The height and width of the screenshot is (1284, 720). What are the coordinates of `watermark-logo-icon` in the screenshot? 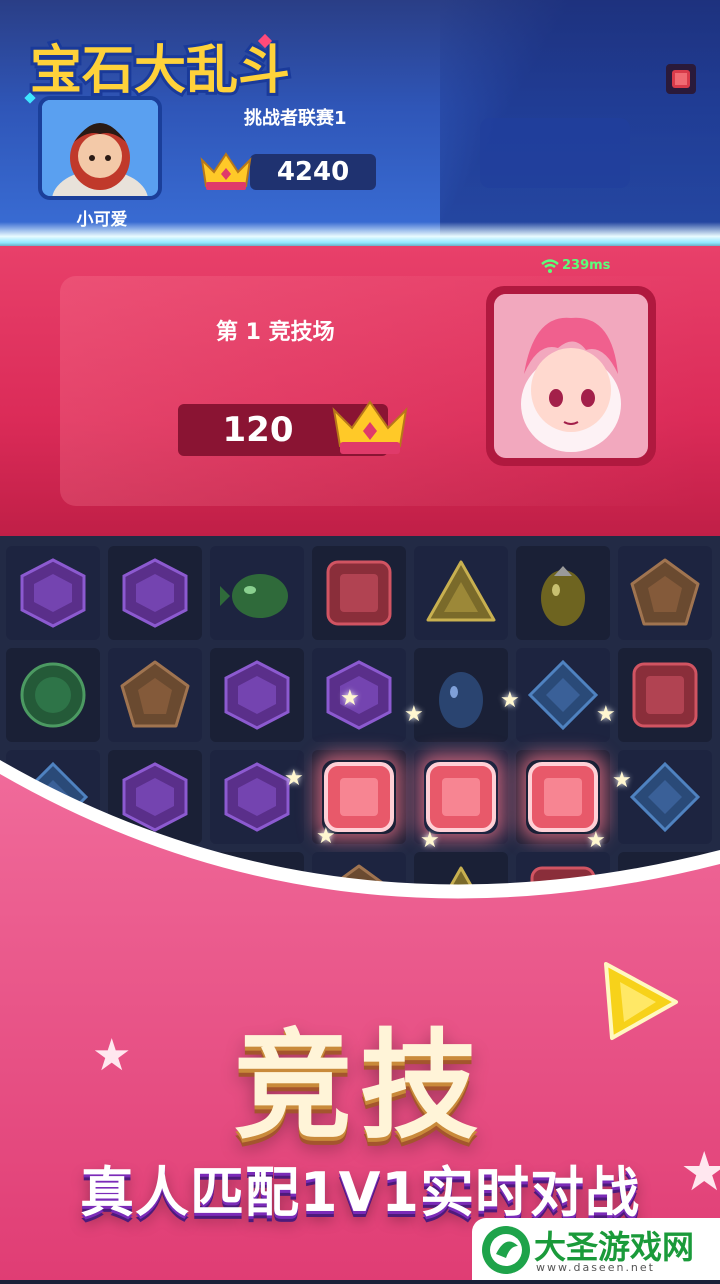 It's located at (506, 1250).